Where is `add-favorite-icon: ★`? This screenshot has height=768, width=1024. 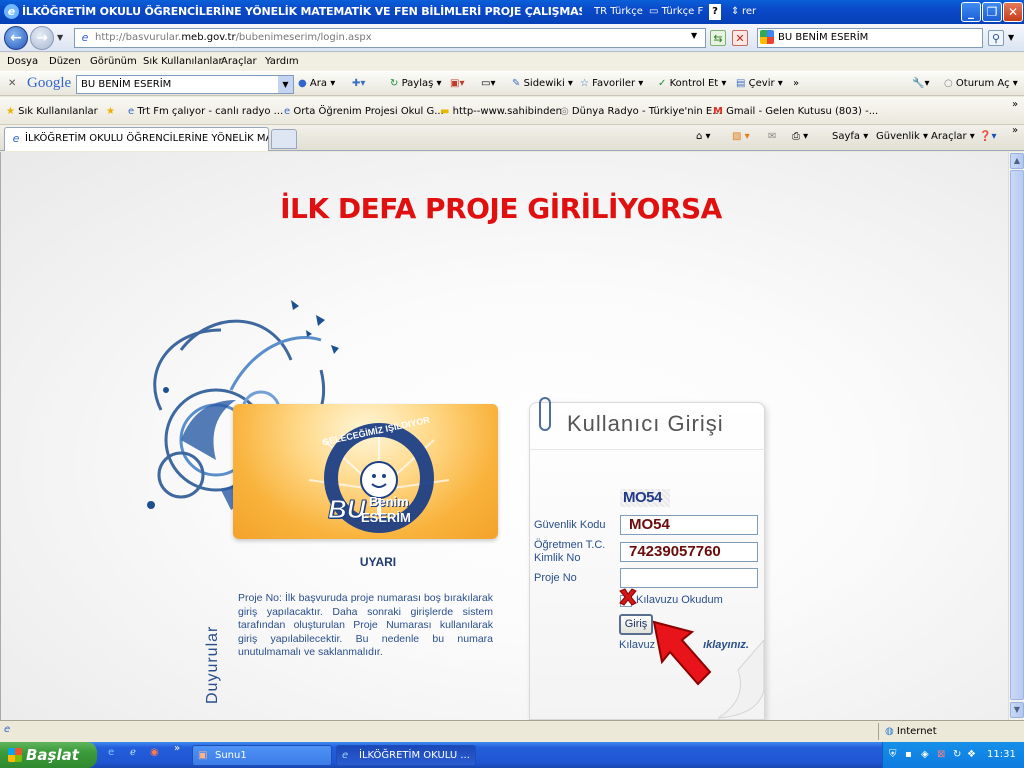 add-favorite-icon: ★ is located at coordinates (110, 111).